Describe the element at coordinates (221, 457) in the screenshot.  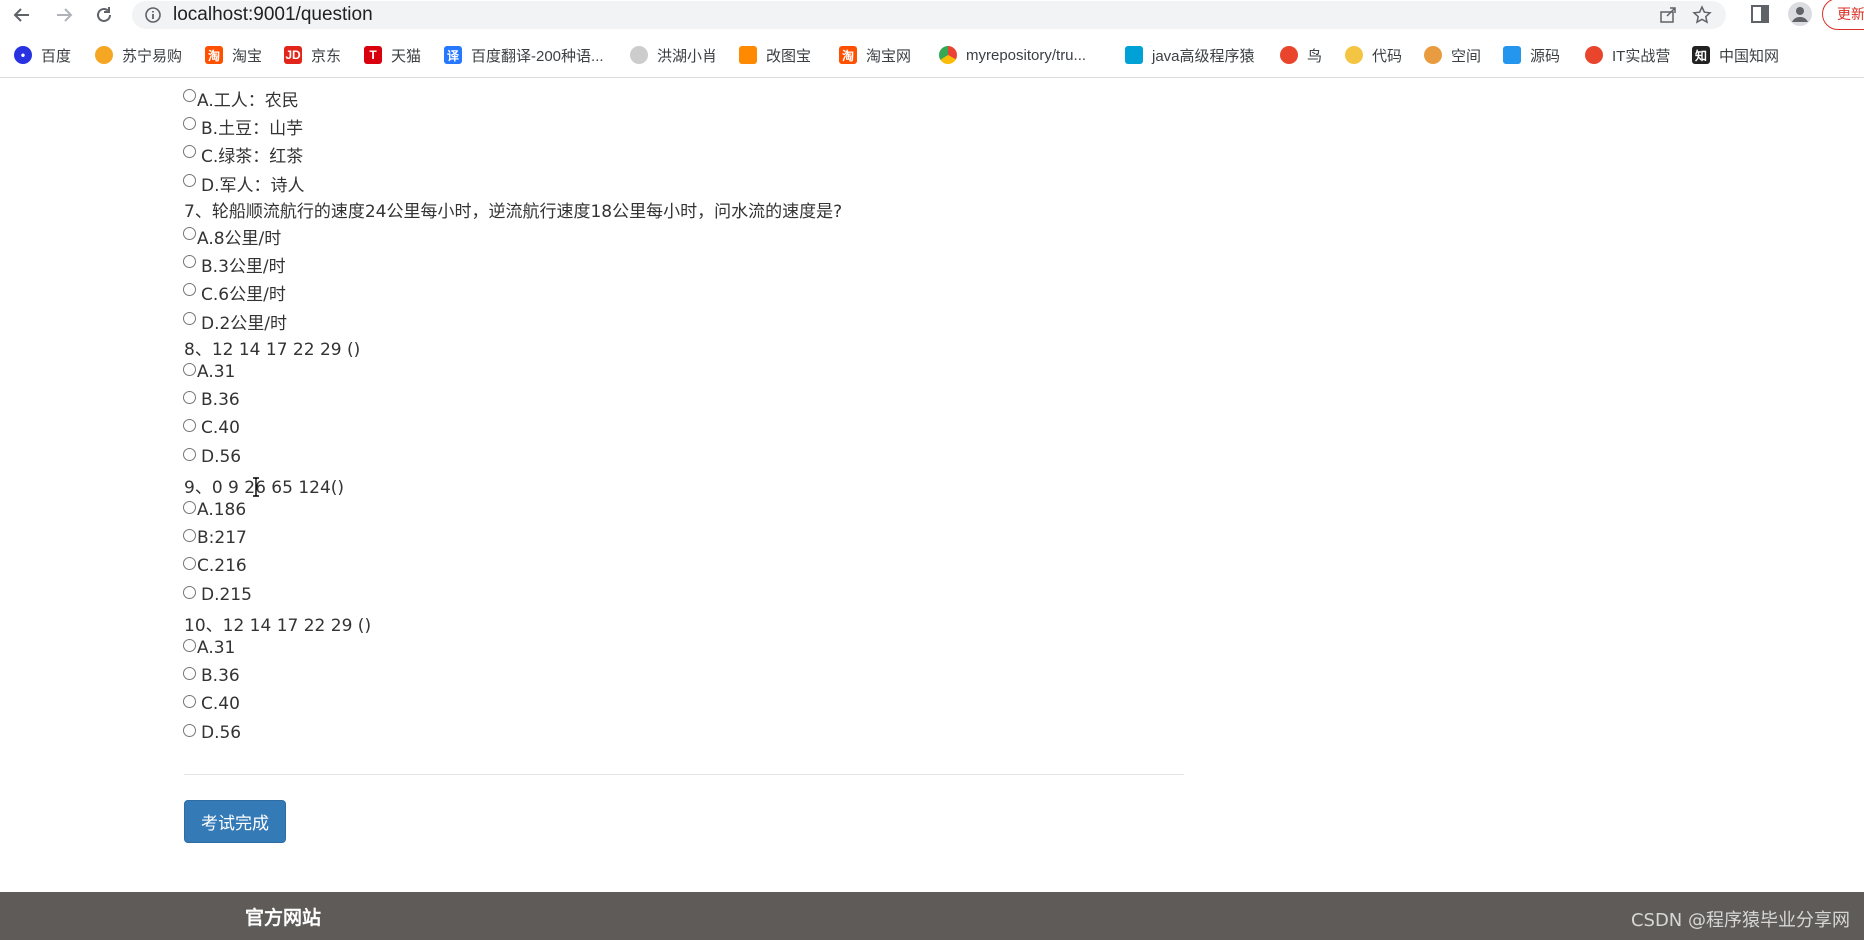
I see `option-label: D.56` at that location.